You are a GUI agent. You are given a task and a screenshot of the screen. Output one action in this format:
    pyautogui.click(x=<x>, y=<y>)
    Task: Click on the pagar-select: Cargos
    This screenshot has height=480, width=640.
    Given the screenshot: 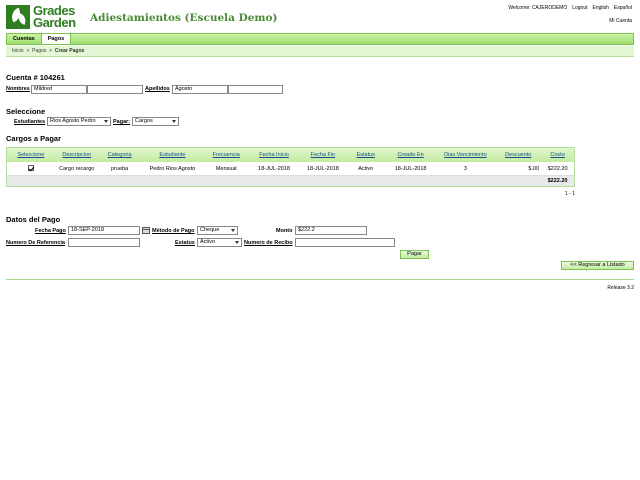 What is the action you would take?
    pyautogui.click(x=155, y=121)
    